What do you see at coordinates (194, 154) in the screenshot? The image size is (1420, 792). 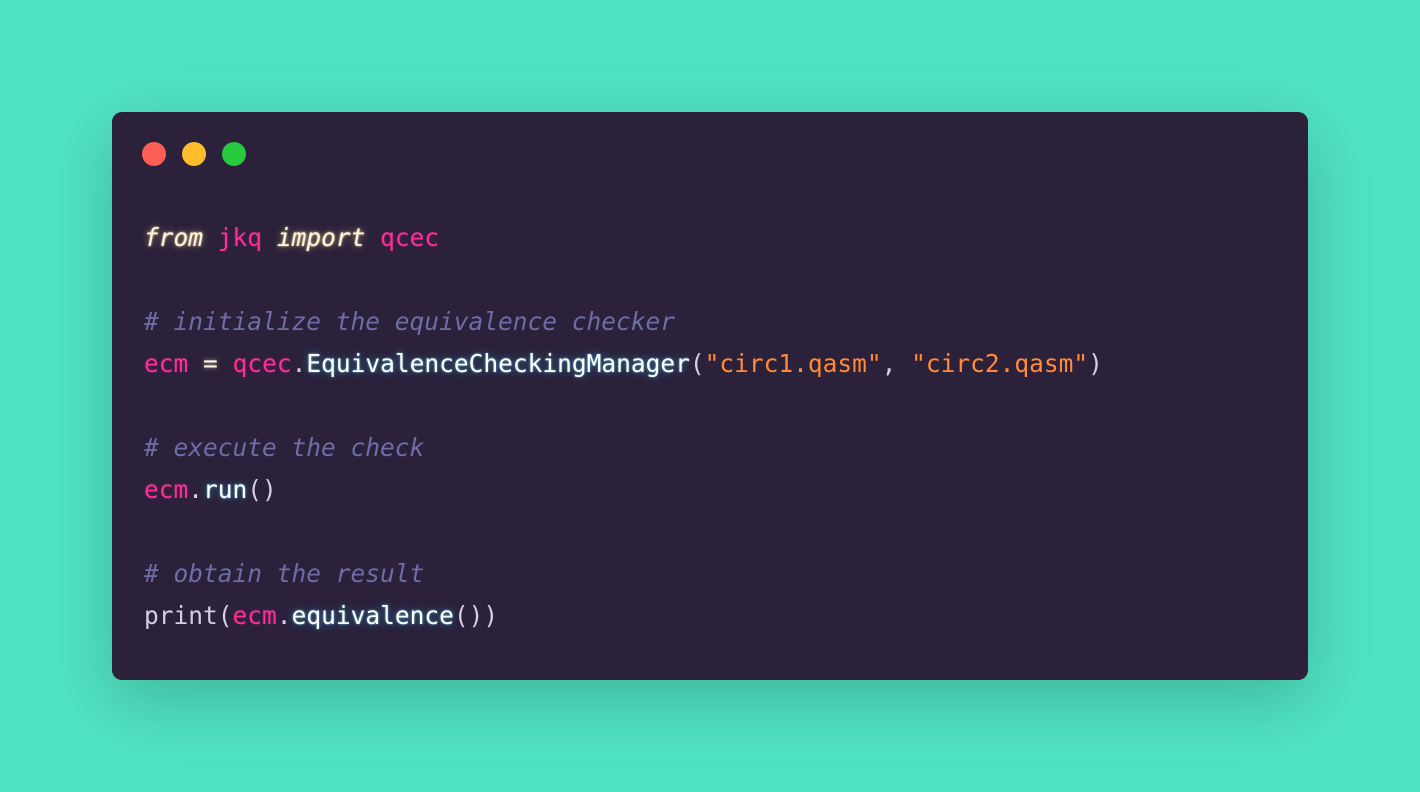 I see `minimize-window-icon` at bounding box center [194, 154].